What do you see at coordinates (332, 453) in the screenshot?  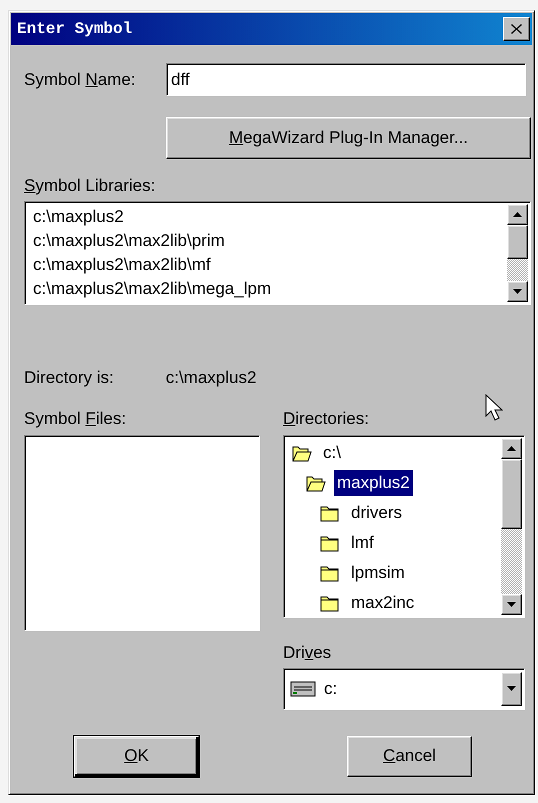 I see `directory-item: c:\` at bounding box center [332, 453].